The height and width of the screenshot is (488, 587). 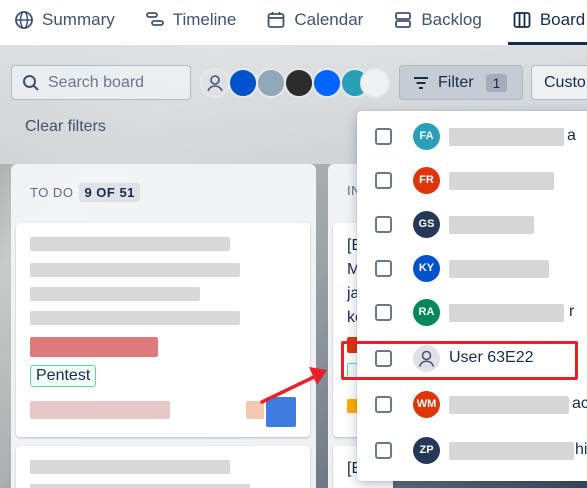 What do you see at coordinates (451, 19) in the screenshot?
I see `tab-label: Backlog` at bounding box center [451, 19].